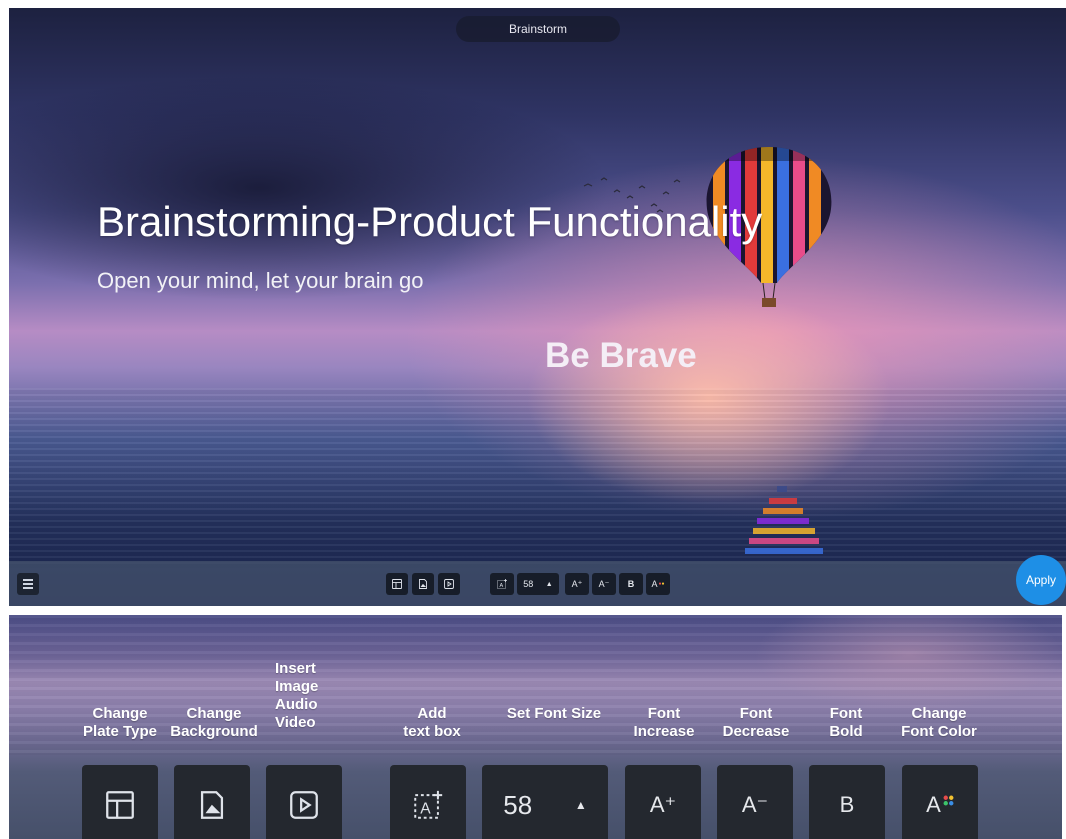  Describe the element at coordinates (631, 584) in the screenshot. I see `font-bold-button: B` at that location.